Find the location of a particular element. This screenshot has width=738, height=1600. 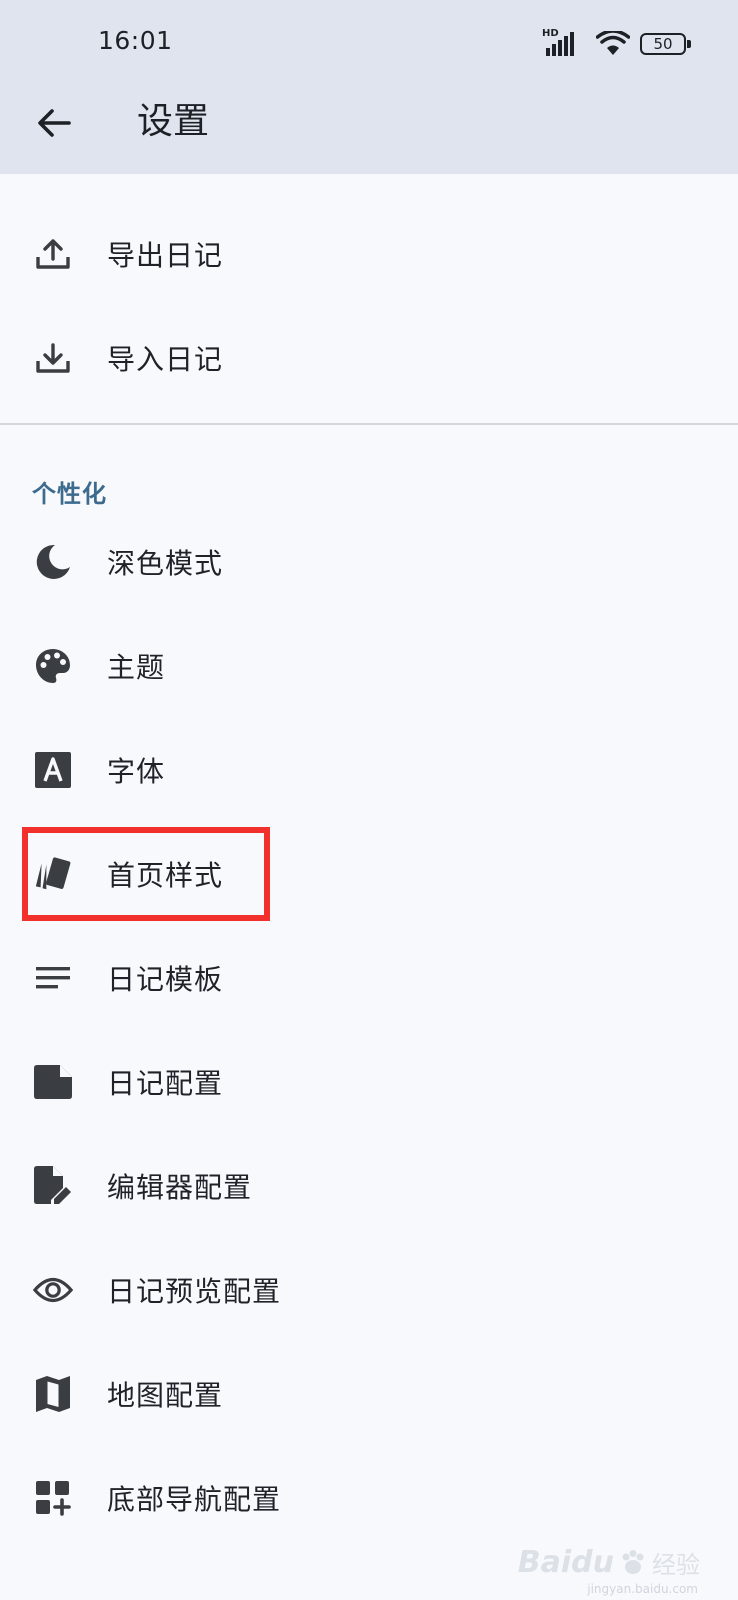

font-label: 字体 is located at coordinates (136, 771).